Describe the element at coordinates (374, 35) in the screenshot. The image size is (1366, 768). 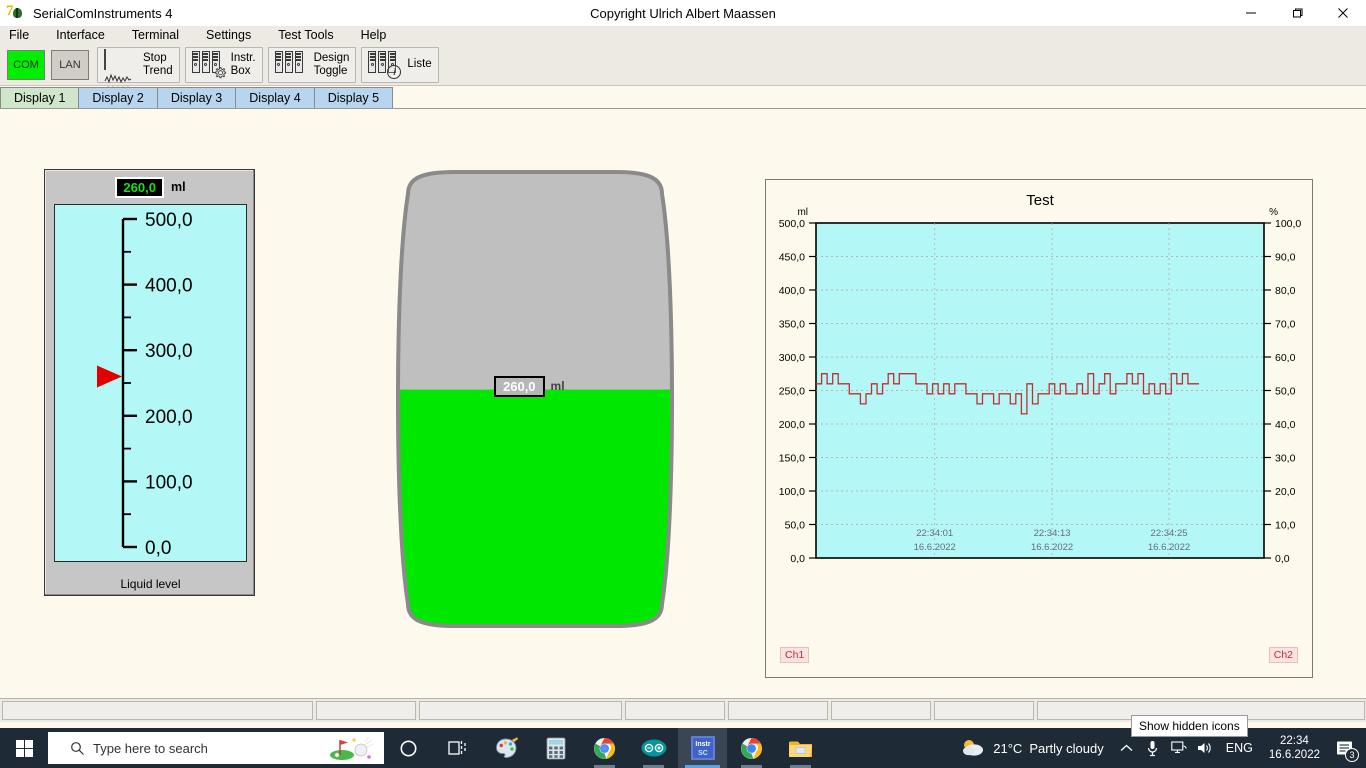
I see `menu-item-help: Help` at that location.